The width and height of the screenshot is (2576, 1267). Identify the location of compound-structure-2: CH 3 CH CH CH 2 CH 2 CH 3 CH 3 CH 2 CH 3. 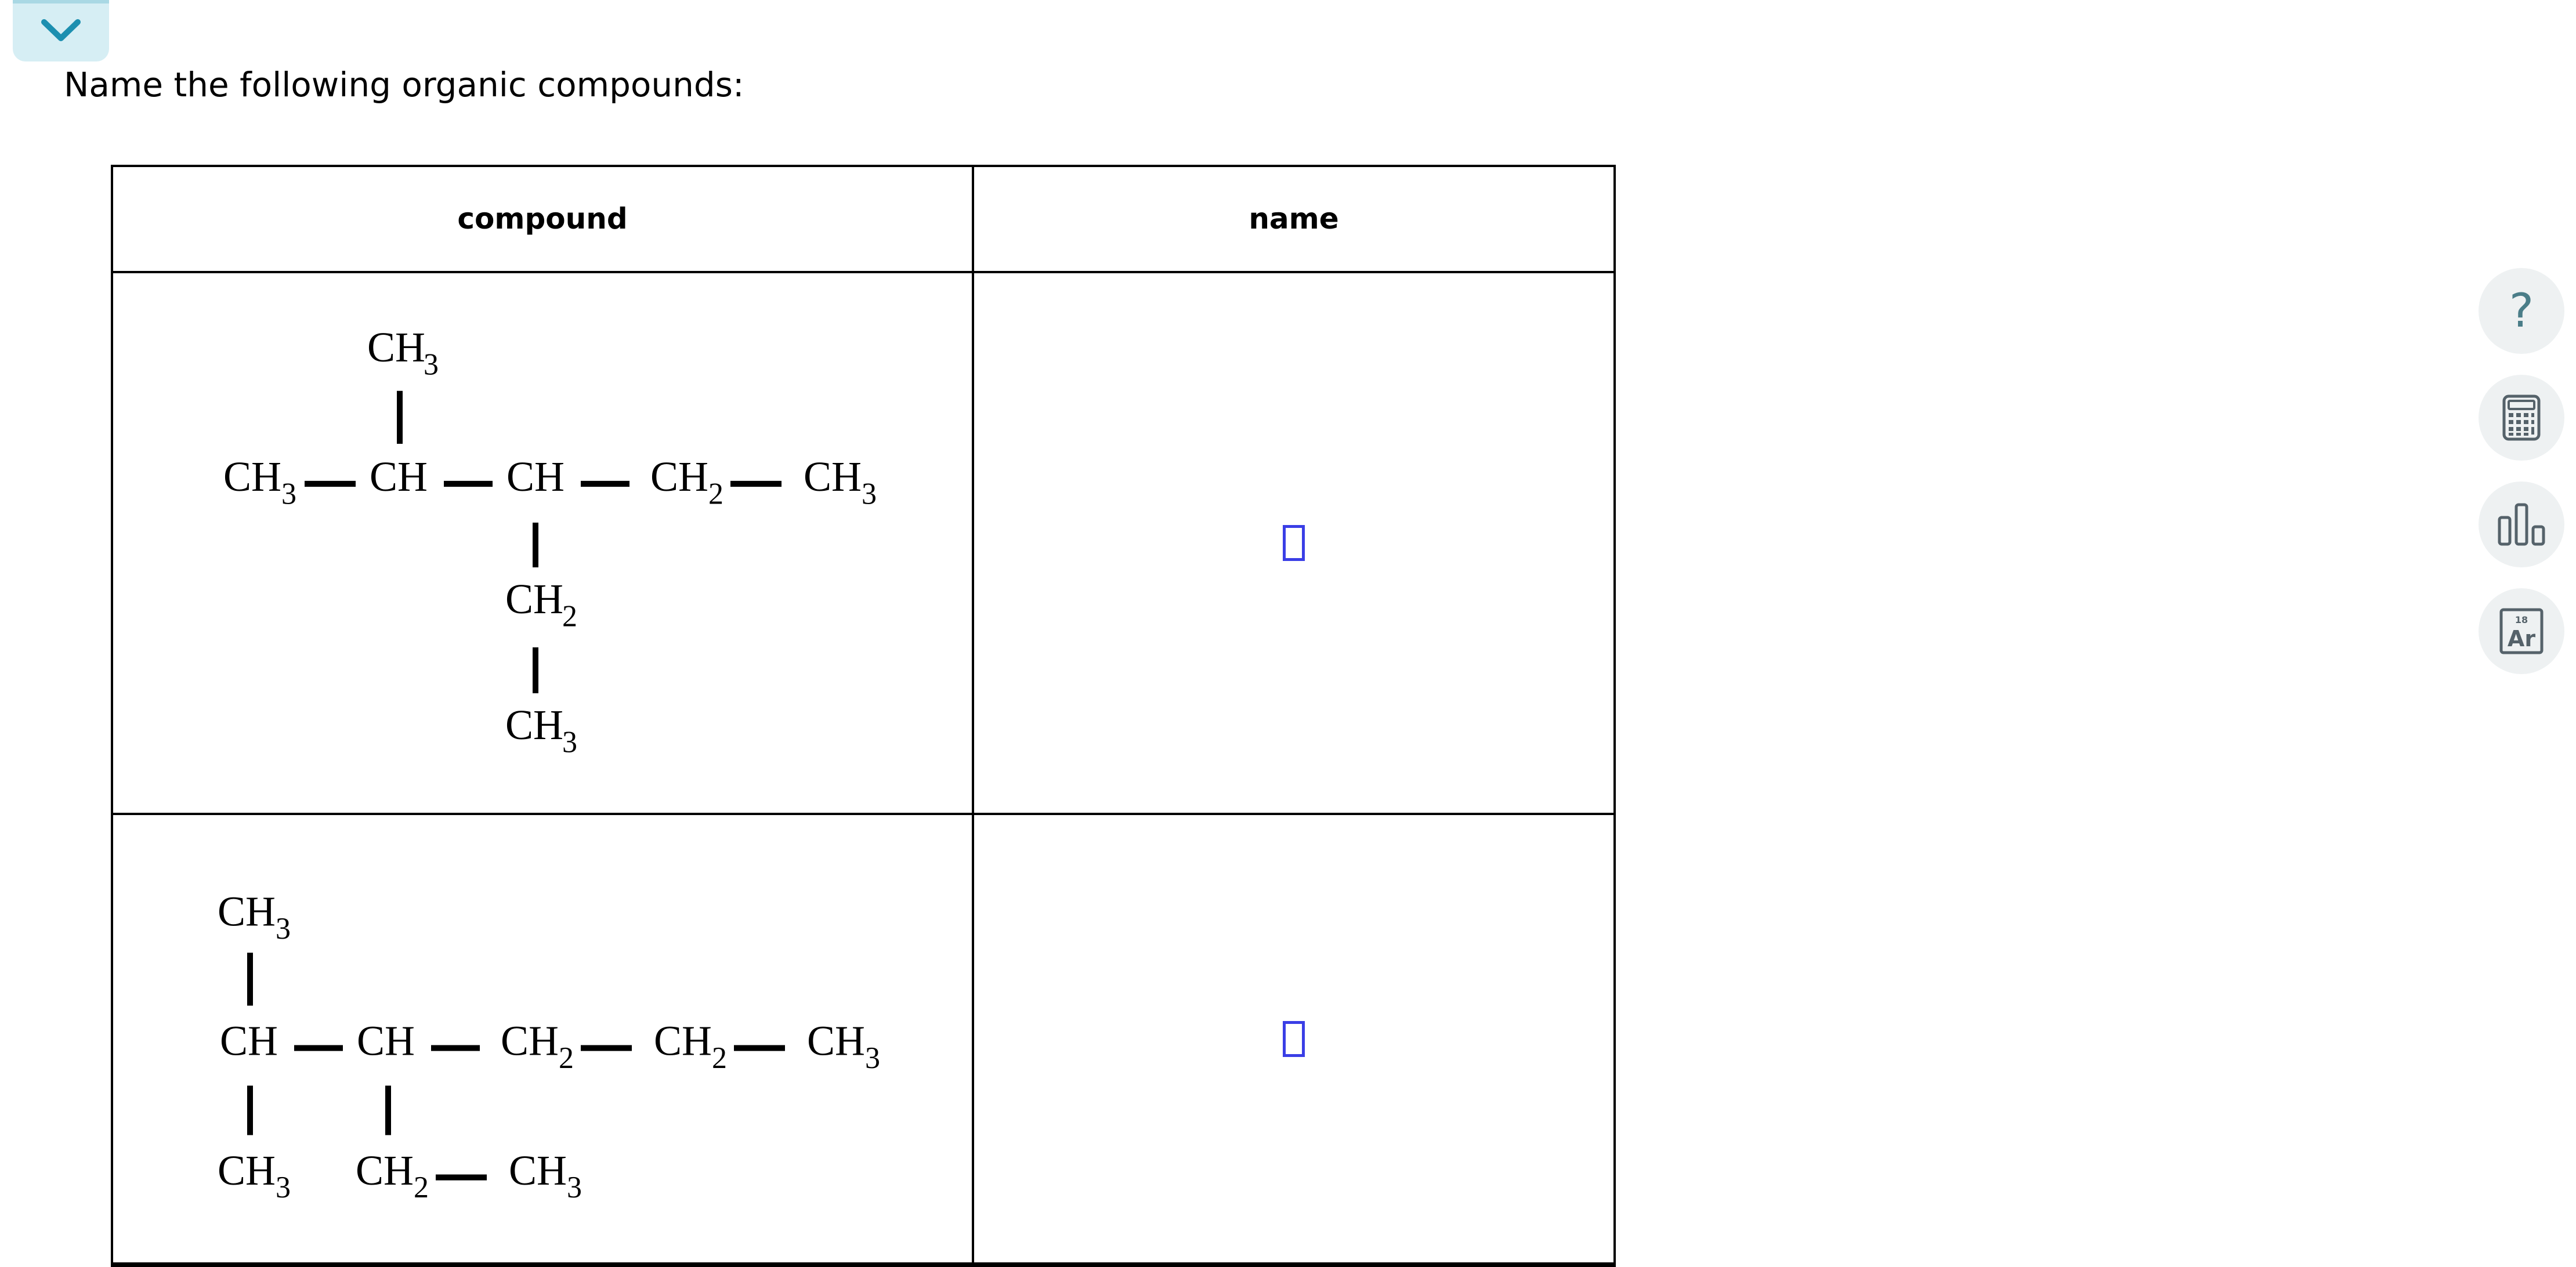
(549, 1046).